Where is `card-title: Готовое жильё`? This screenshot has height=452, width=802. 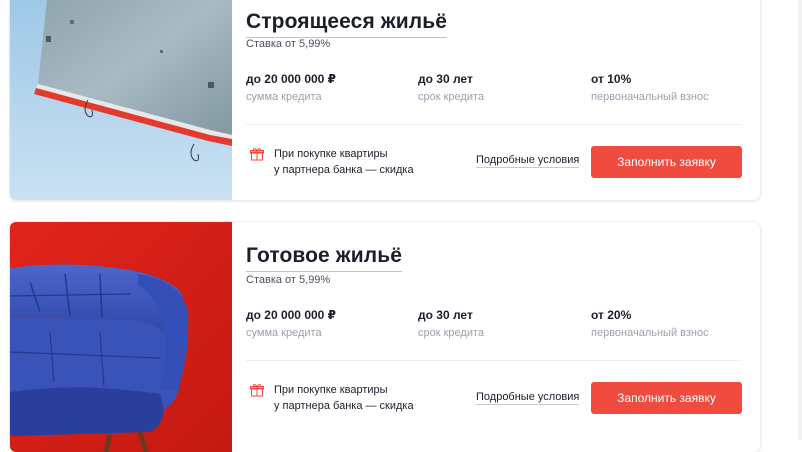
card-title: Готовое жильё is located at coordinates (324, 258).